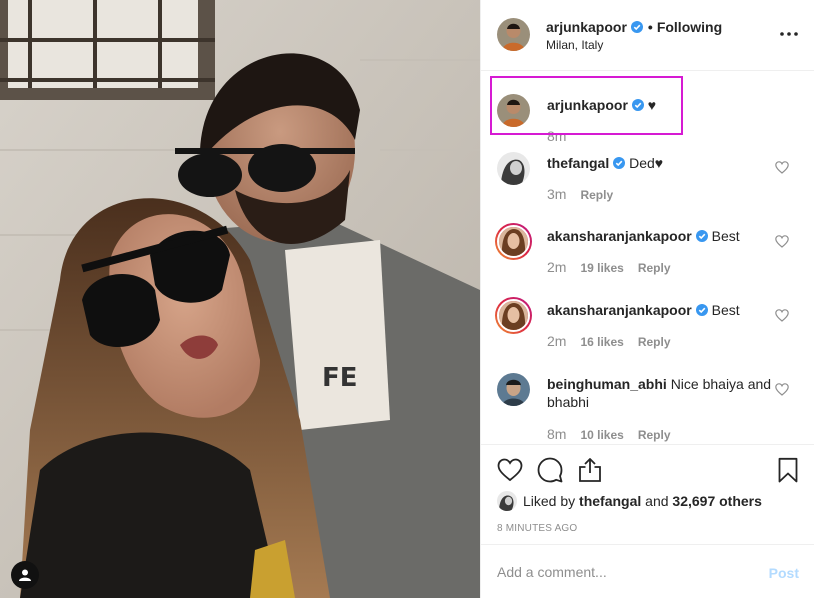 The image size is (814, 598). What do you see at coordinates (646, 163) in the screenshot?
I see `comment-text: Ded♥` at bounding box center [646, 163].